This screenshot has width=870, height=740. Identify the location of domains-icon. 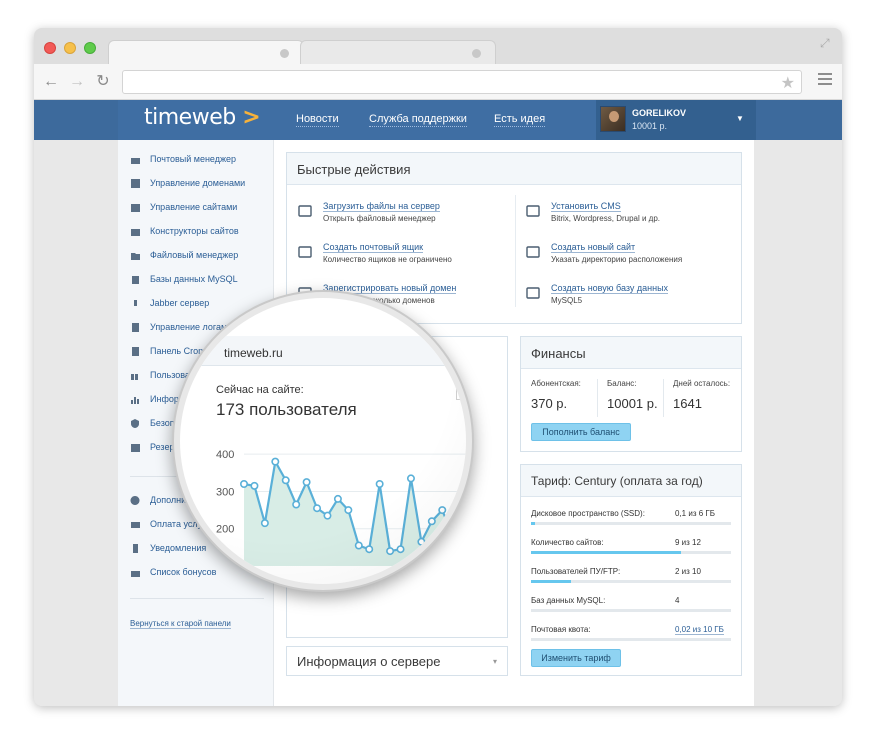
(135, 183).